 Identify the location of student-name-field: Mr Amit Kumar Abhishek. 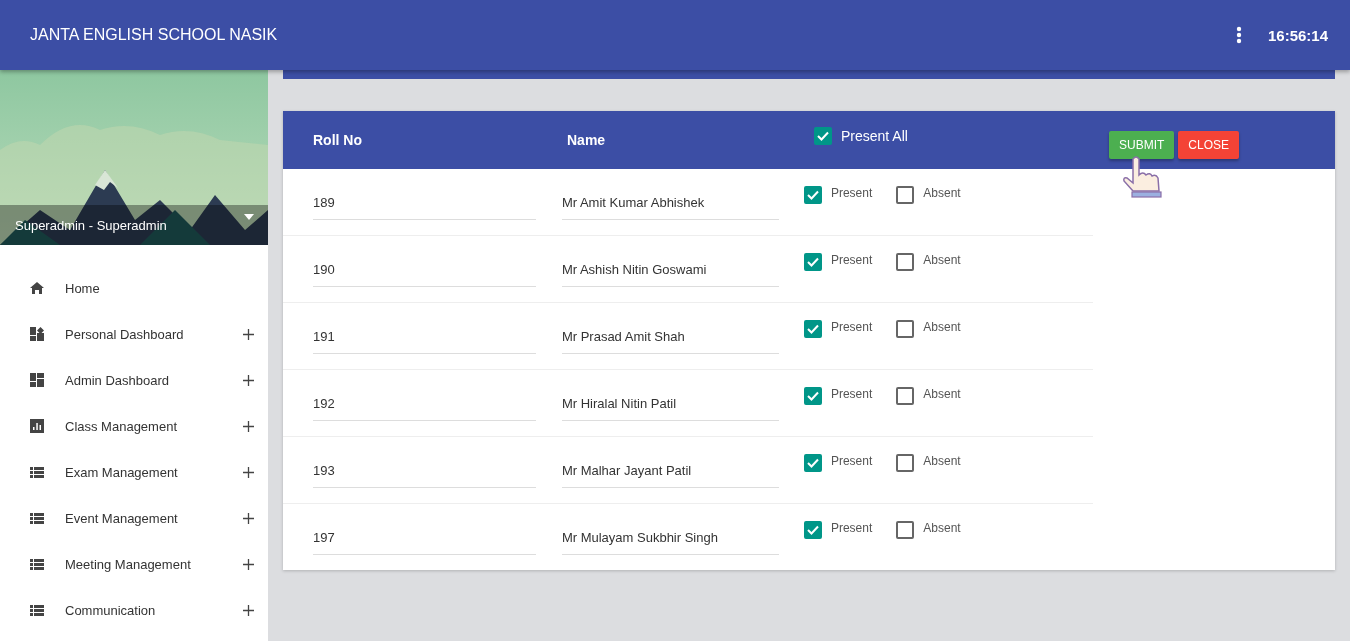
(670, 207).